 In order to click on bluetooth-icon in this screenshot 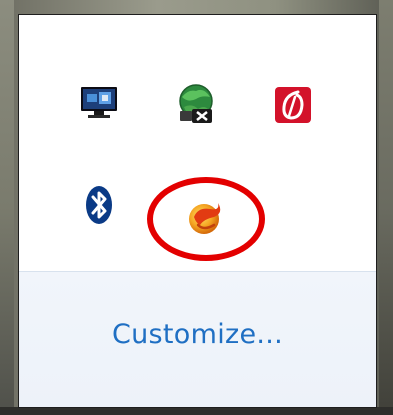, I will do `click(99, 205)`.